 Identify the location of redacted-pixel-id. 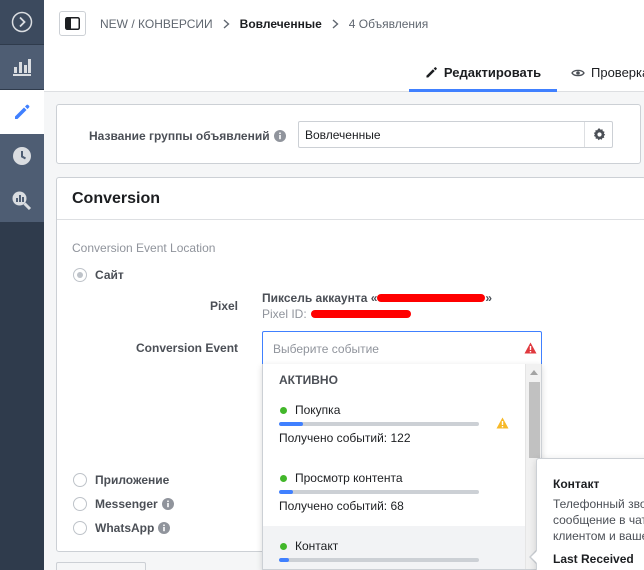
(360, 314).